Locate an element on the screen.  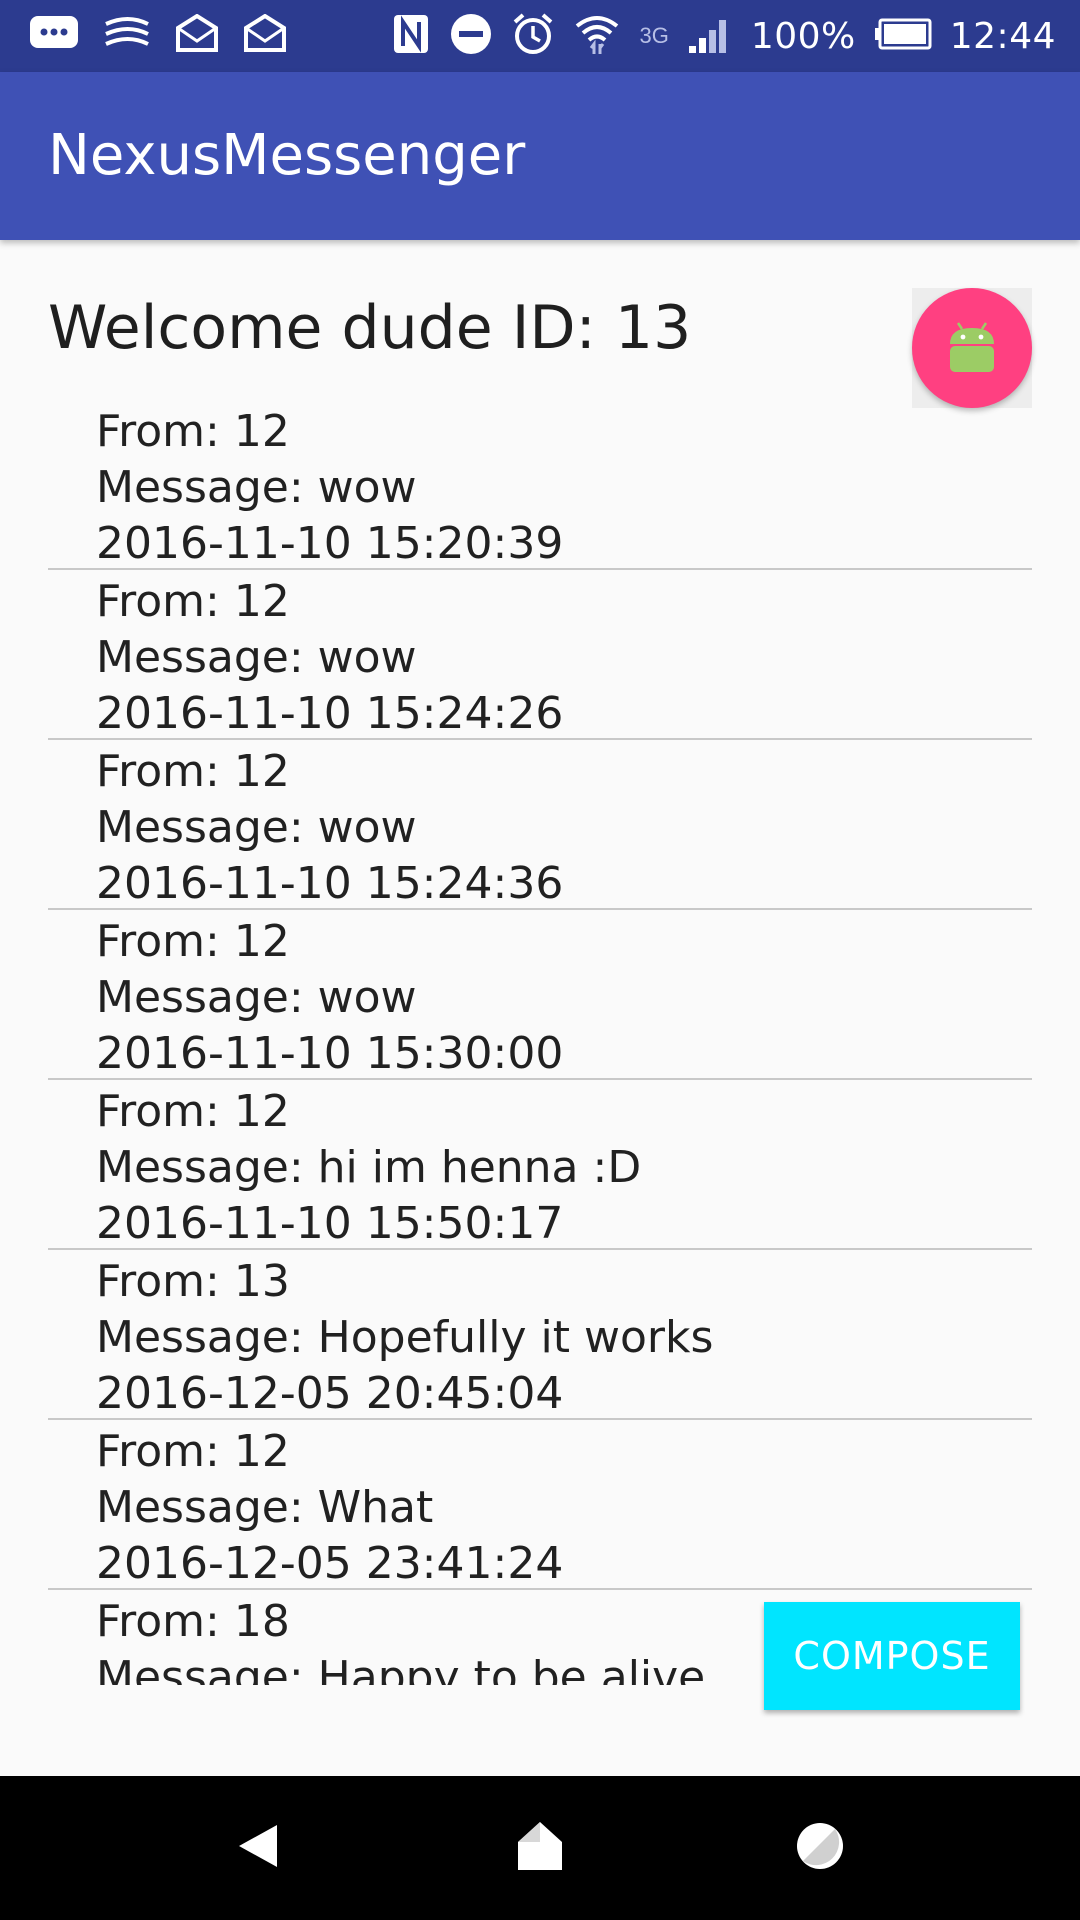
network-type: 3G is located at coordinates (654, 35).